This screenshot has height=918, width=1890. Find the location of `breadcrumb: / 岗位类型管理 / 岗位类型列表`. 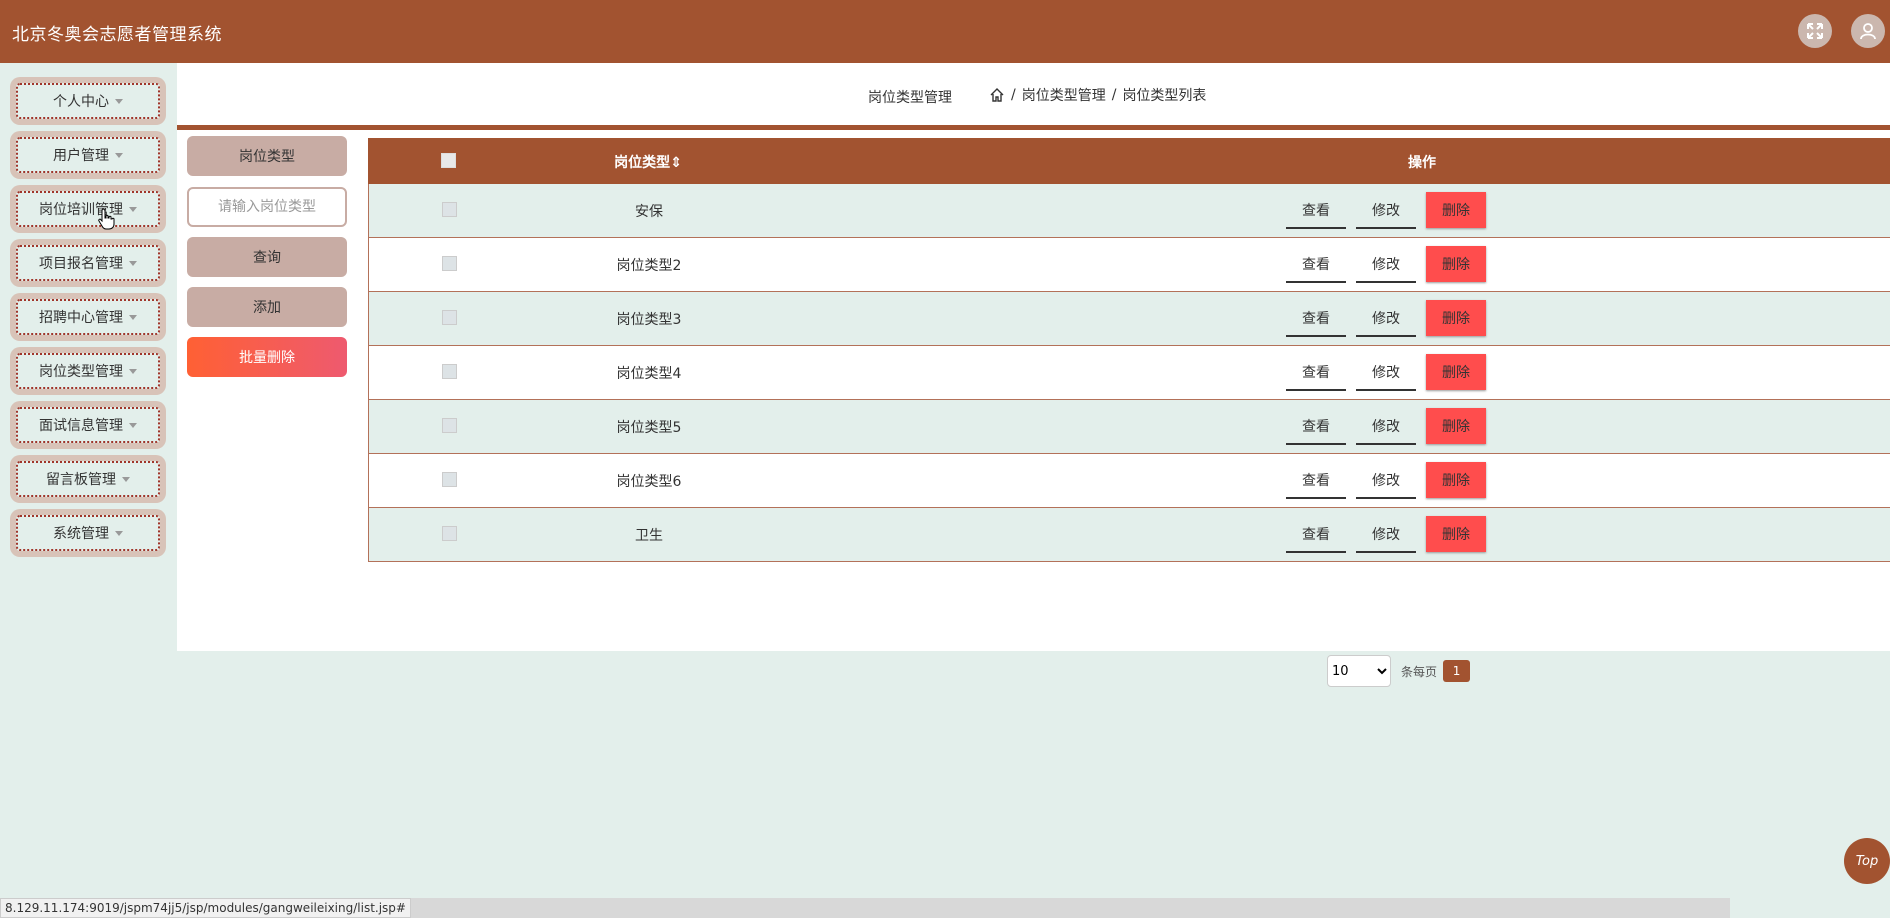

breadcrumb: / 岗位类型管理 / 岗位类型列表 is located at coordinates (1097, 95).